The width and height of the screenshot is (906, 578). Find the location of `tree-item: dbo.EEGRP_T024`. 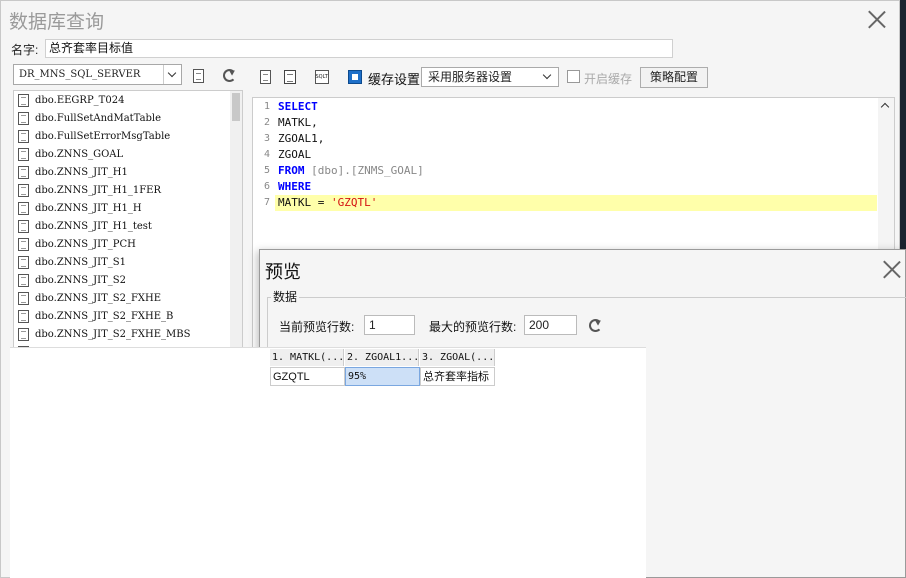

tree-item: dbo.EEGRP_T024 is located at coordinates (69, 100).